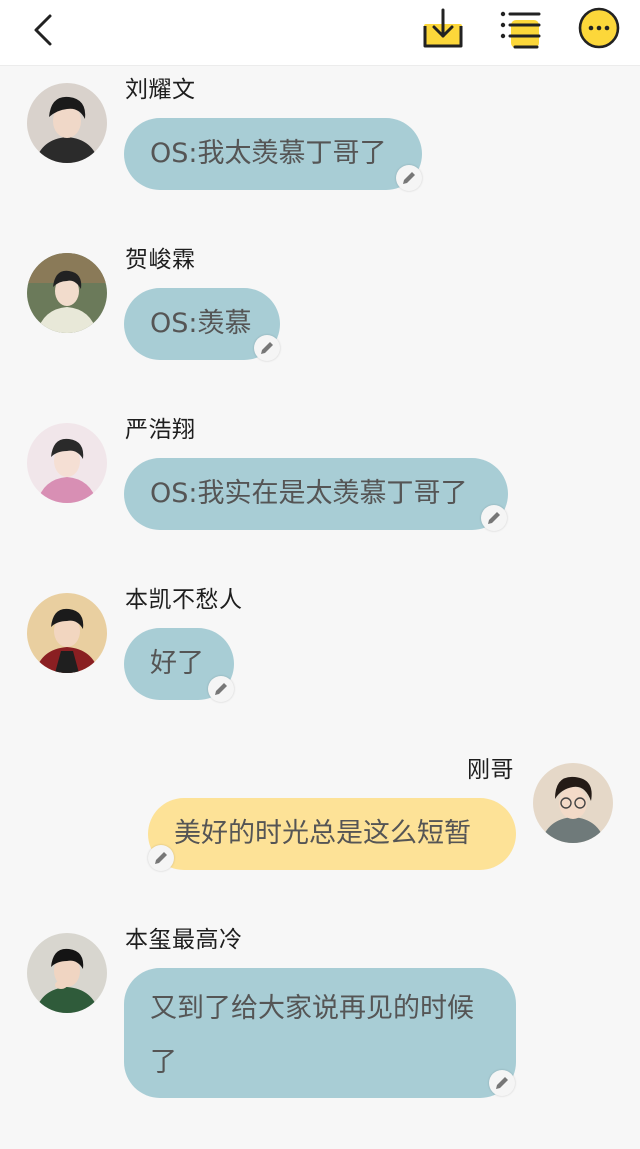  I want to click on more-horizontal-icon, so click(599, 28).